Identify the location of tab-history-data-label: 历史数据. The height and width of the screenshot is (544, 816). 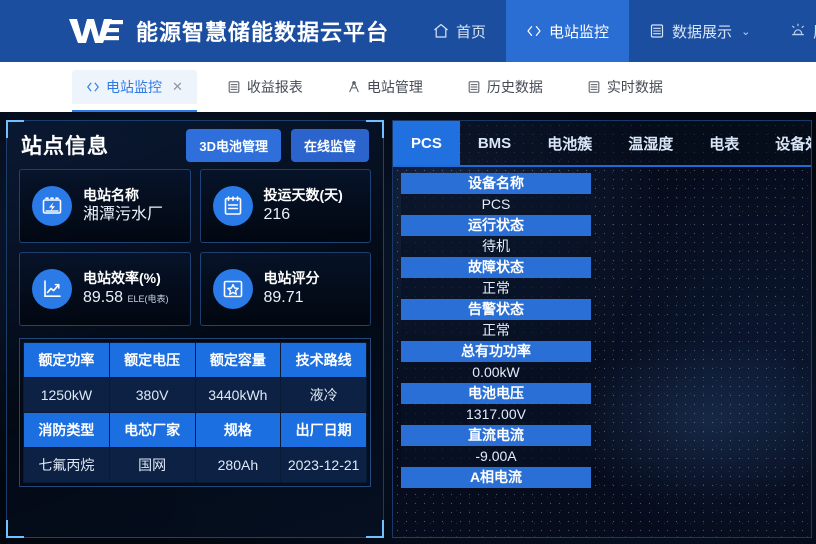
(514, 87).